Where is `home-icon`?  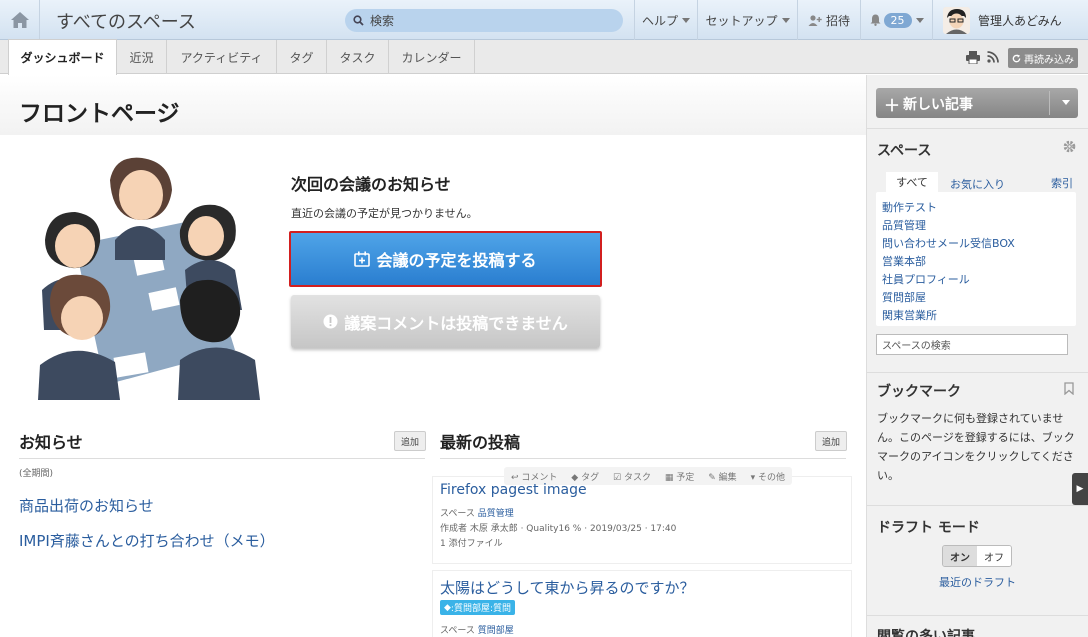
home-icon is located at coordinates (19, 20).